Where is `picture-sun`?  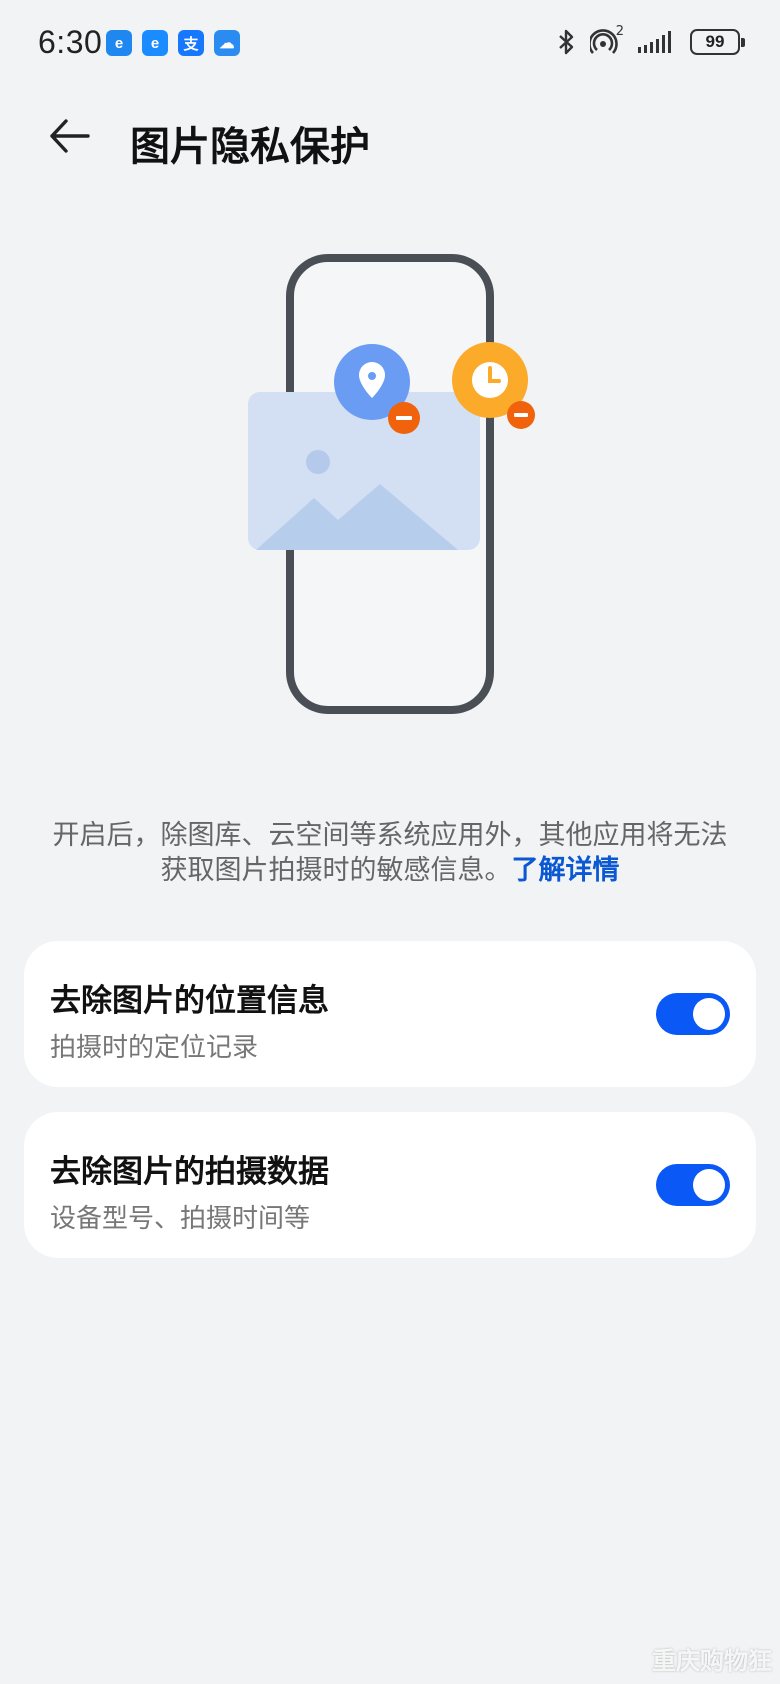
picture-sun is located at coordinates (318, 462).